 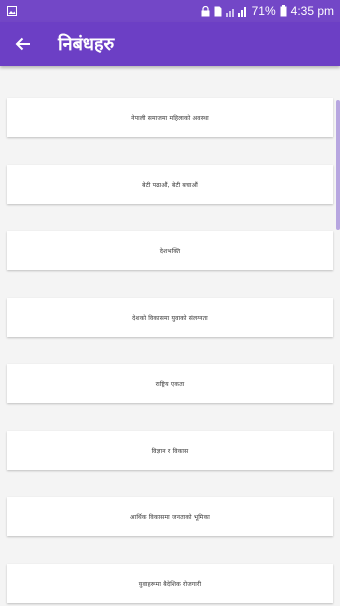 I want to click on essay-item-label: आर्थिक विकासमा जनताको भूमिका, so click(x=170, y=517).